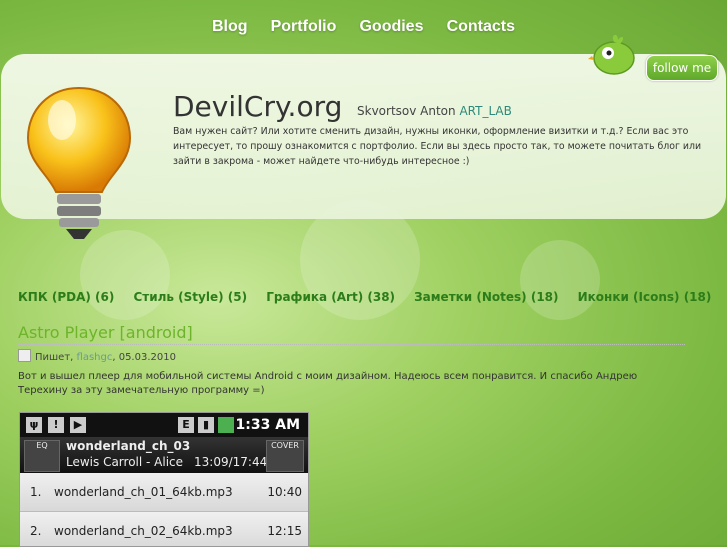  Describe the element at coordinates (79, 162) in the screenshot. I see `lightbulb-logo-icon` at that location.